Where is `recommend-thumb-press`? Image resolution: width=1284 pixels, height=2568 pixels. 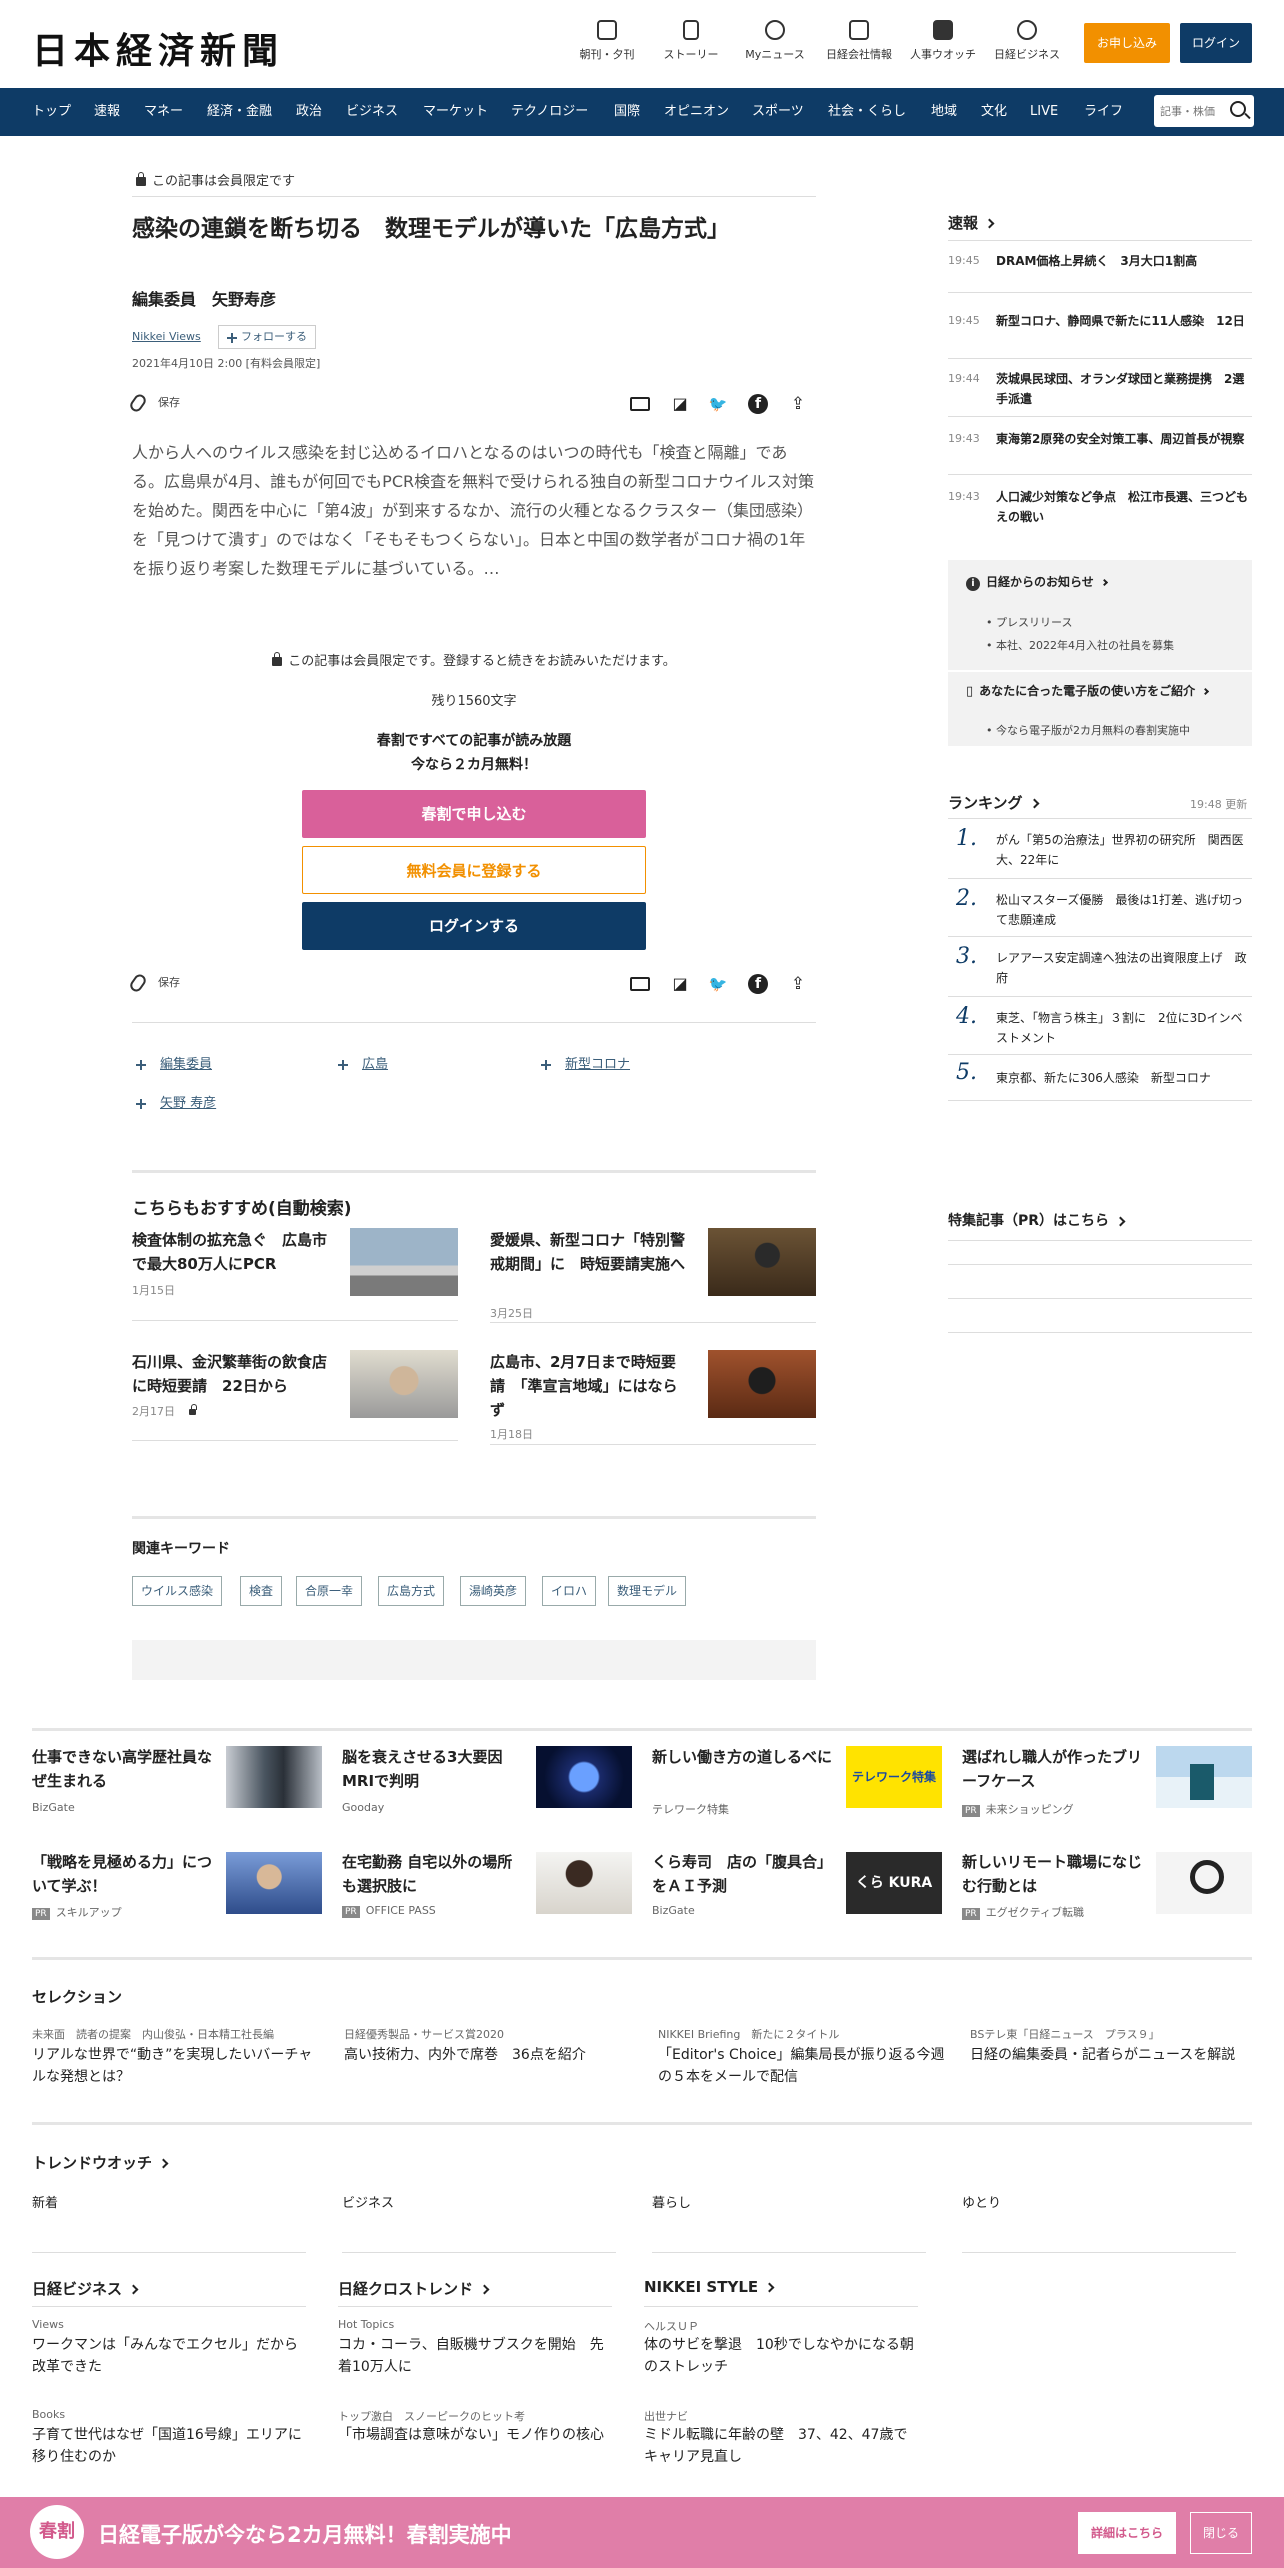
recommend-thumb-press is located at coordinates (762, 1262).